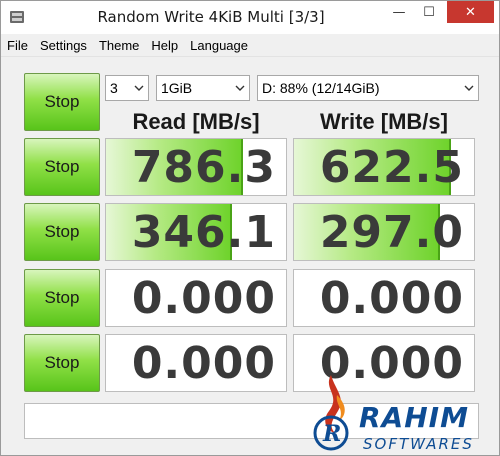  I want to click on watermark-subtitle: SOFTWARES, so click(418, 444).